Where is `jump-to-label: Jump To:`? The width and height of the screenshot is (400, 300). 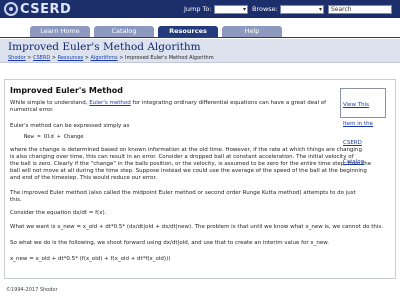
jump-to-label: Jump To: is located at coordinates (198, 9).